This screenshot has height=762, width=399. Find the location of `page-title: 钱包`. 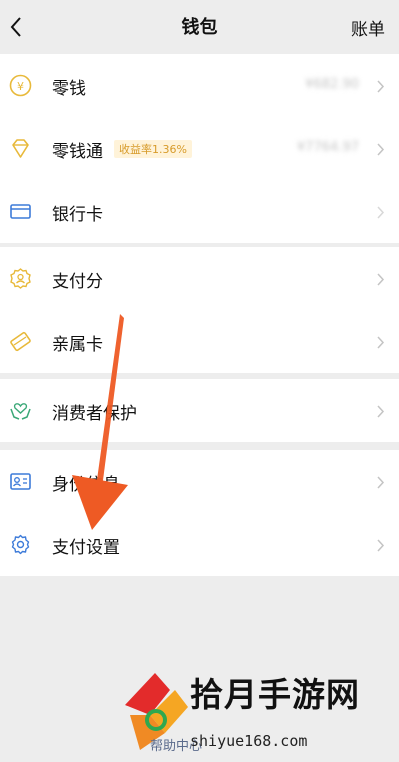

page-title: 钱包 is located at coordinates (199, 27).